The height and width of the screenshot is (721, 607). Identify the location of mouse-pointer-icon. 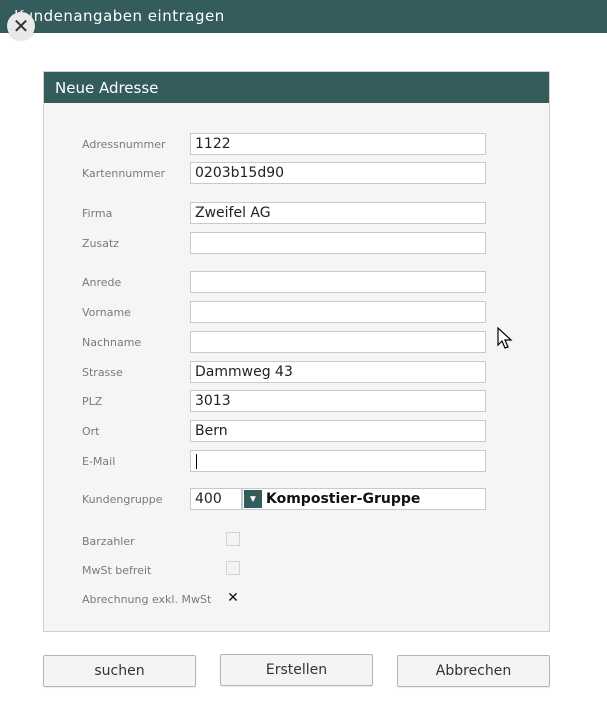
(505, 338).